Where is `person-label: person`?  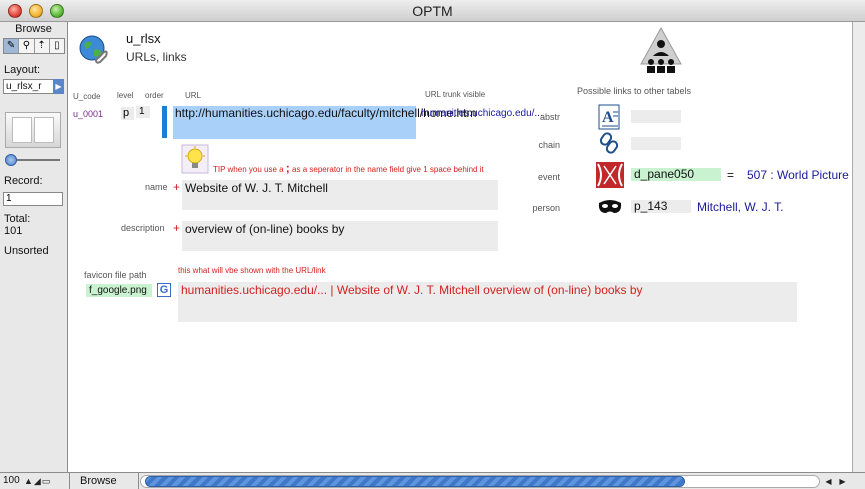
person-label: person is located at coordinates (546, 208).